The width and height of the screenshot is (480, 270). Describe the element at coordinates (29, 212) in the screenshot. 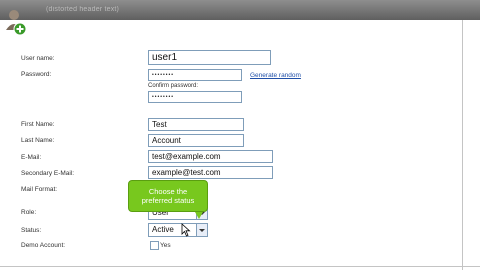

I see `role-label: Role:` at that location.